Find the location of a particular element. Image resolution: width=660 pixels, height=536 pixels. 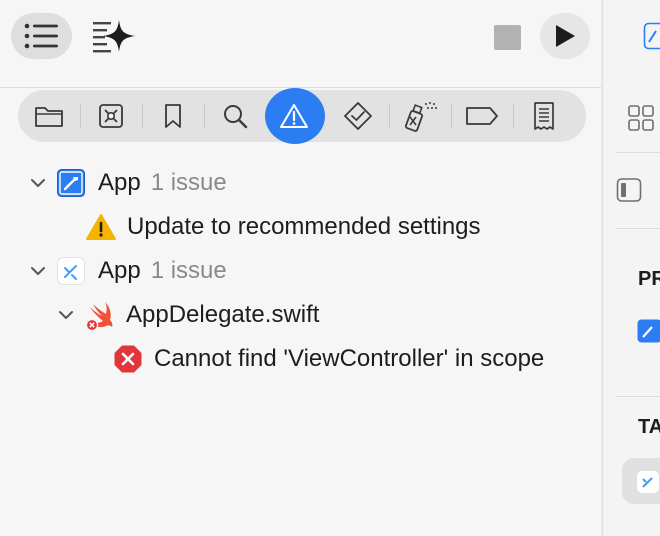

play-icon is located at coordinates (565, 36).